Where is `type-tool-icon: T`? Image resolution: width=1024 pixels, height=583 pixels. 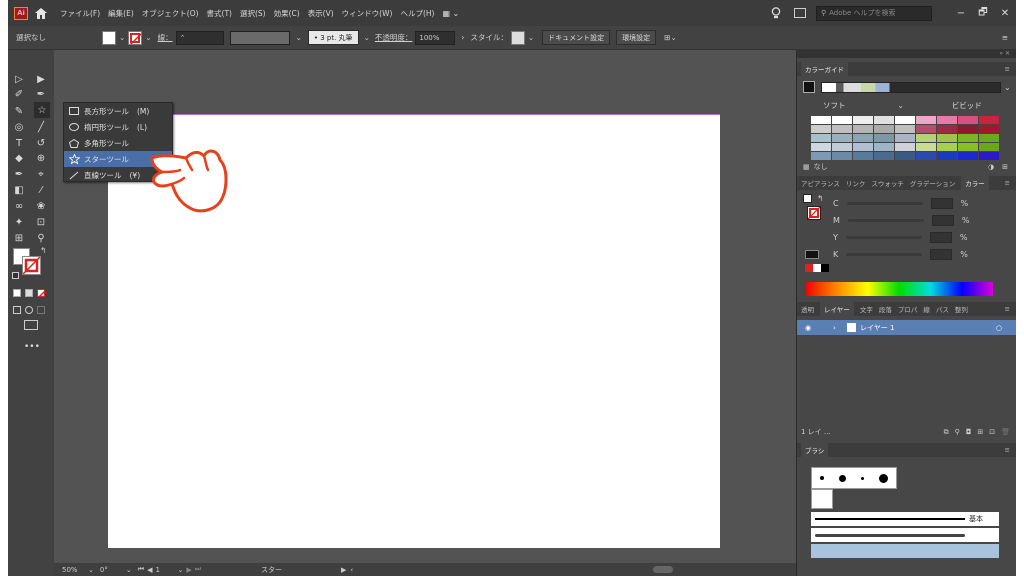 type-tool-icon: T is located at coordinates (19, 143).